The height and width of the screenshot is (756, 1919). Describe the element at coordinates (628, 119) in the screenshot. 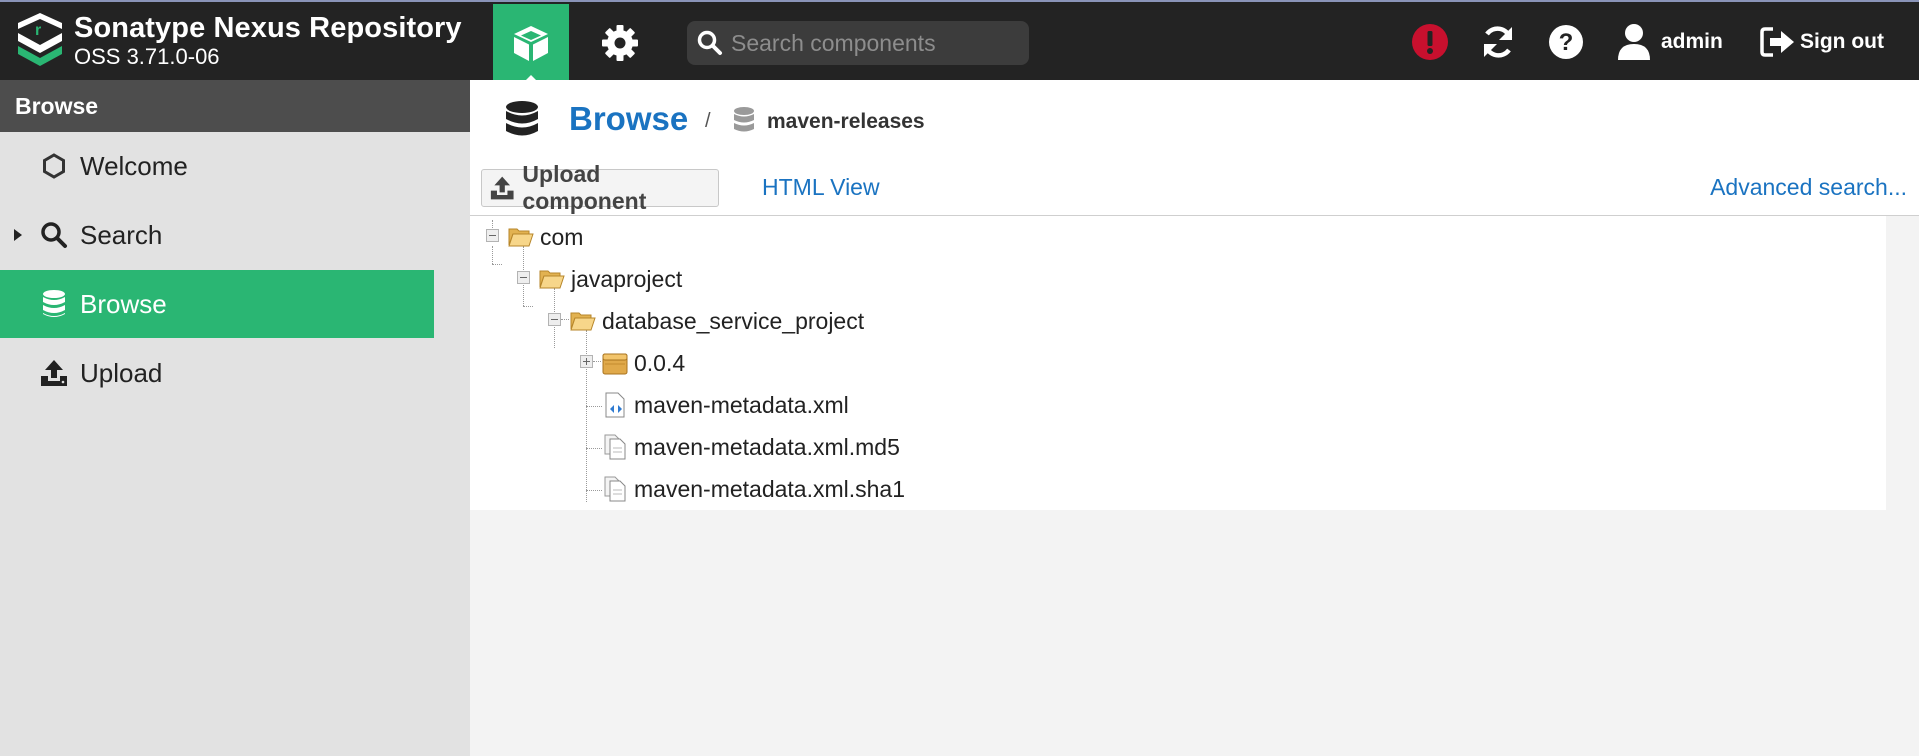

I see `breadcrumb-title: Browse` at that location.